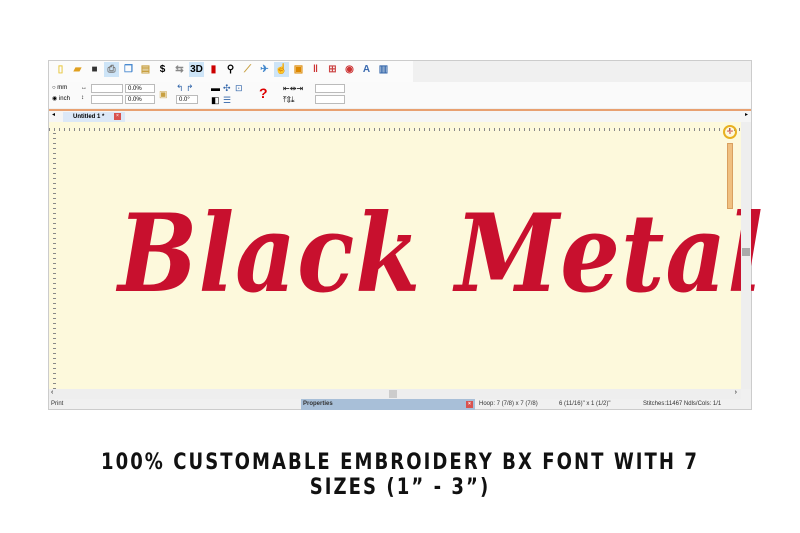  What do you see at coordinates (239, 88) in the screenshot?
I see `fit-icon: ⊡` at bounding box center [239, 88].